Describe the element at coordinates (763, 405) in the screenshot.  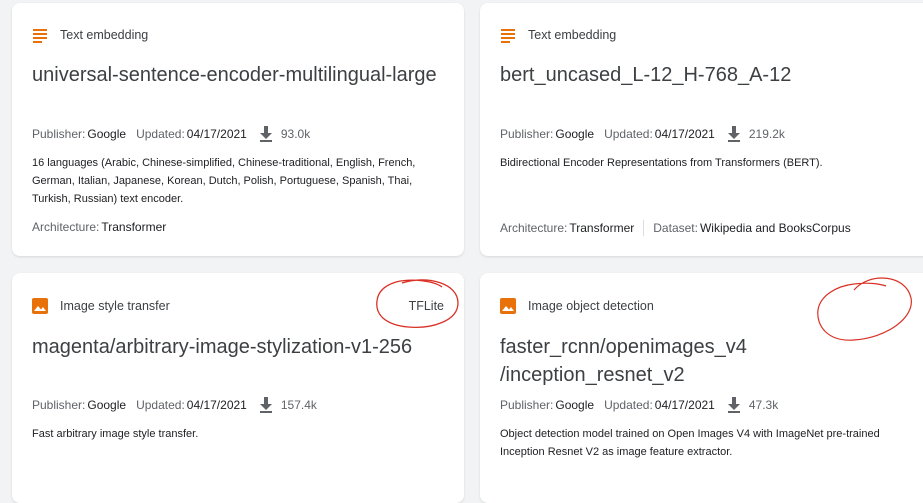
I see `downloads-count: 47.3k` at that location.